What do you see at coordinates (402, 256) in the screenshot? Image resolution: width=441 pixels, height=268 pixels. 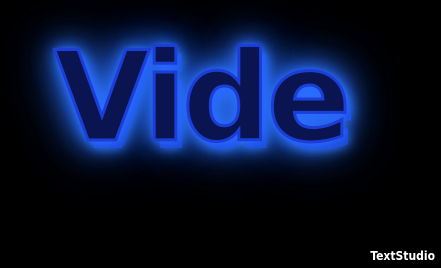 I see `watermark-logo: TextStudio` at bounding box center [402, 256].